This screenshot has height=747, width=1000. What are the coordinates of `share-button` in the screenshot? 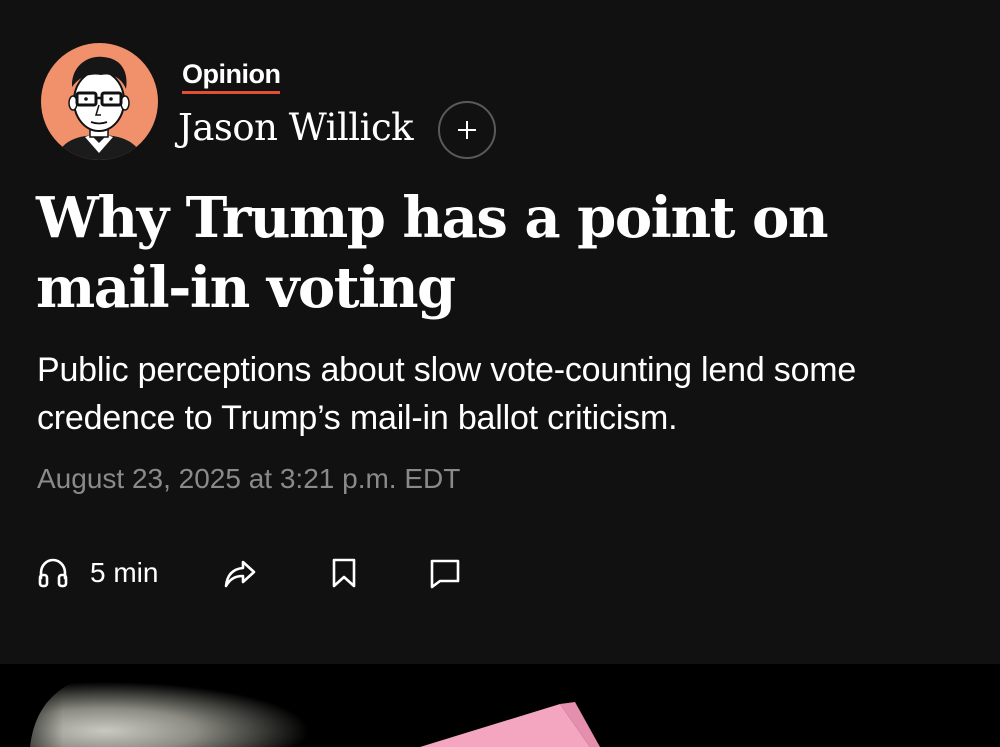 It's located at (241, 573).